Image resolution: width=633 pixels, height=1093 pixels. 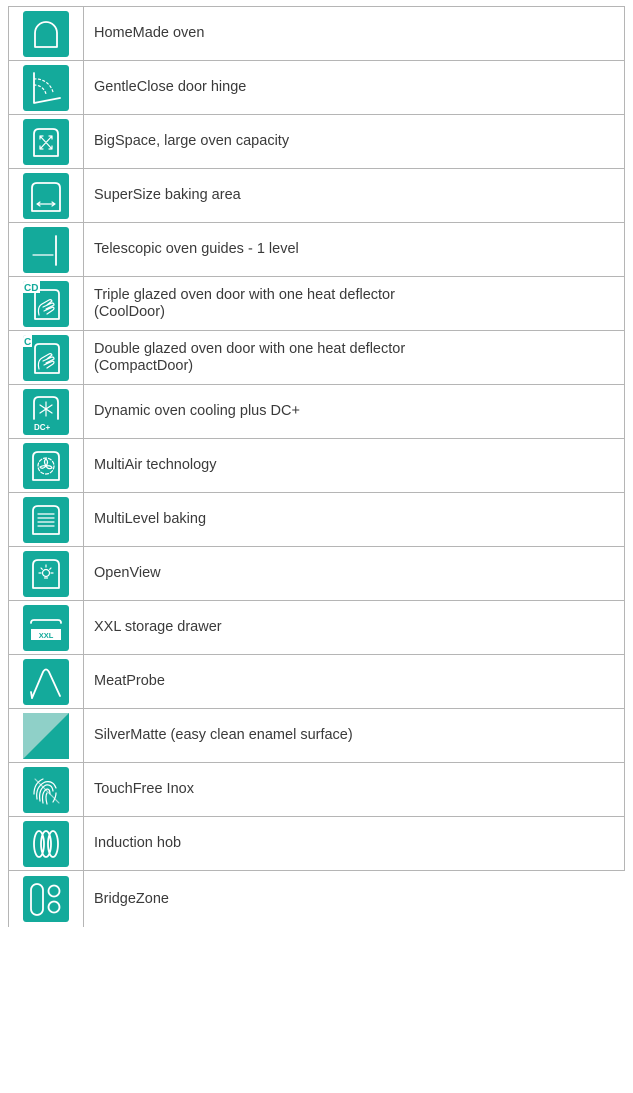 I want to click on feature-row-openview: OpenView, so click(x=316, y=574).